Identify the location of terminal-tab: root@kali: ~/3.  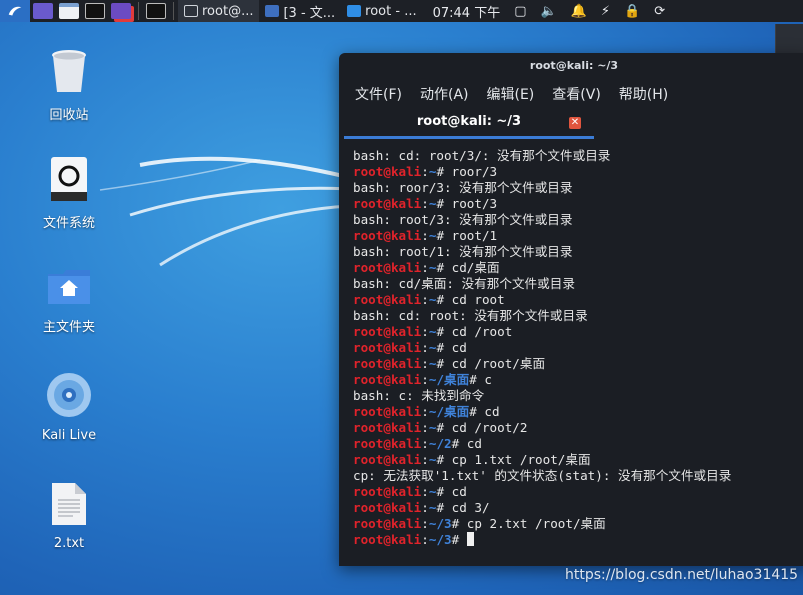
(469, 124).